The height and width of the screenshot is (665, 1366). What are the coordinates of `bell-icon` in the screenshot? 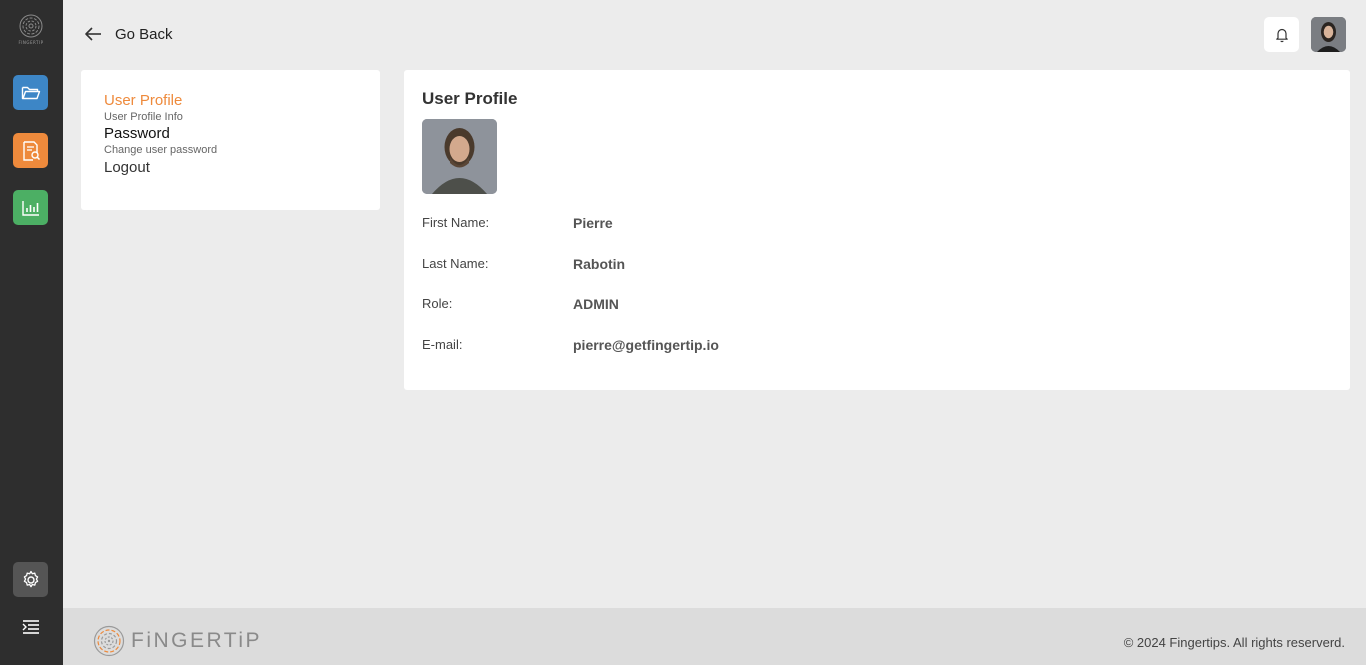 It's located at (1281, 35).